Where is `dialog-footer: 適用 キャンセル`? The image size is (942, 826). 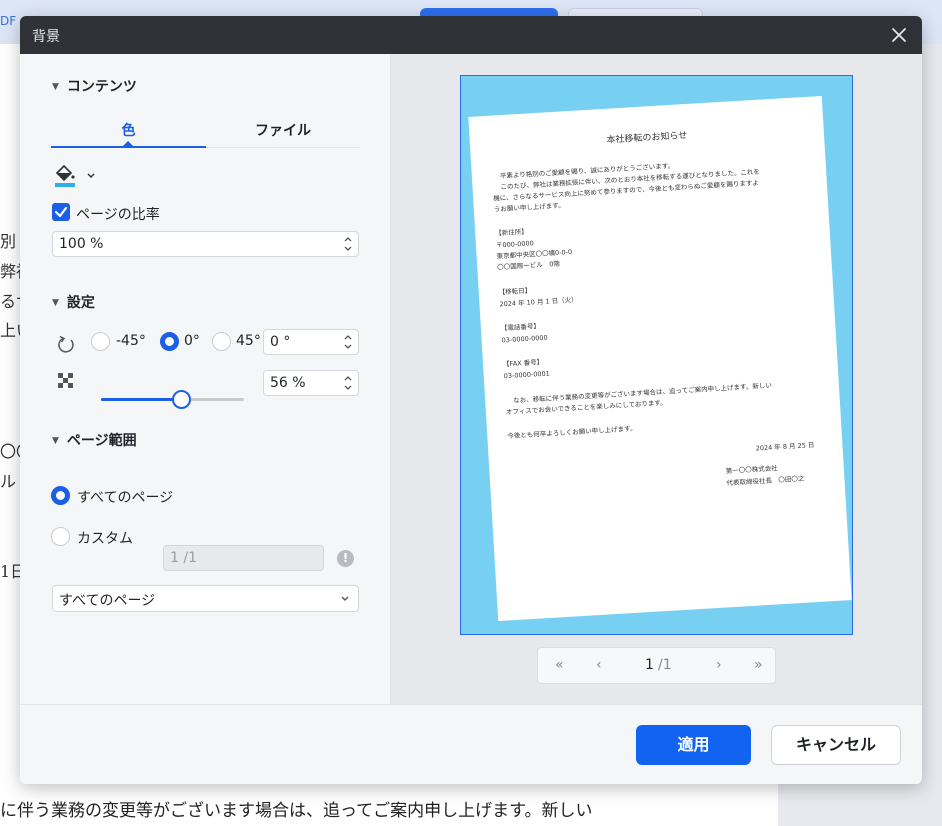 dialog-footer: 適用 キャンセル is located at coordinates (471, 744).